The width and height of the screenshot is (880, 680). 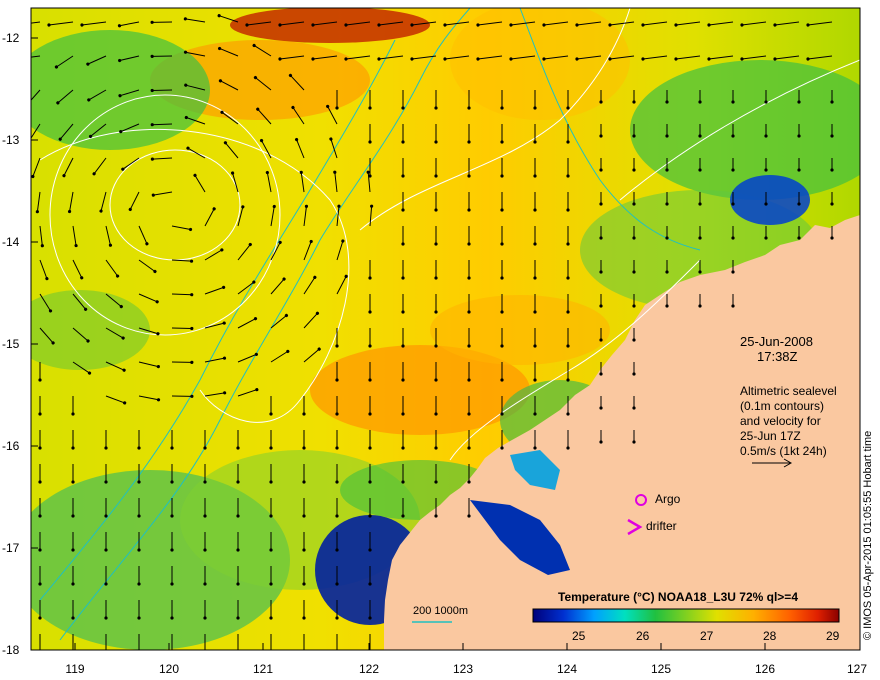 What do you see at coordinates (661, 526) in the screenshot?
I see `drifter-label: drifter` at bounding box center [661, 526].